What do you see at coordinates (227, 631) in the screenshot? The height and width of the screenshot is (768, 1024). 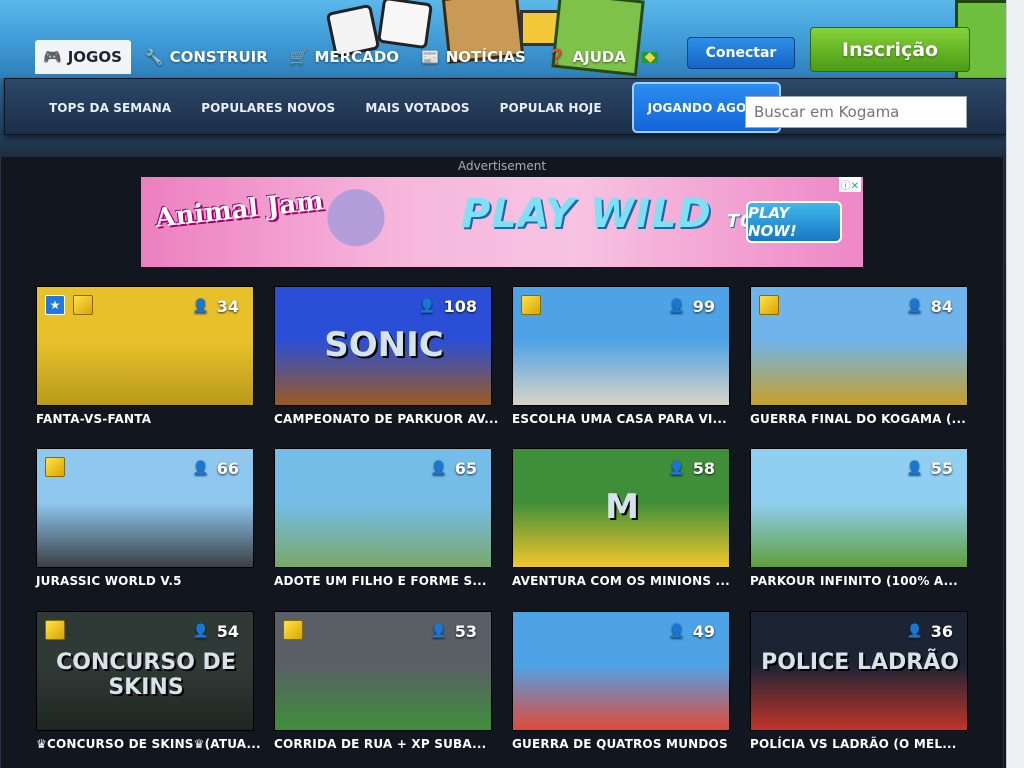 I see `player-count-value: 54` at bounding box center [227, 631].